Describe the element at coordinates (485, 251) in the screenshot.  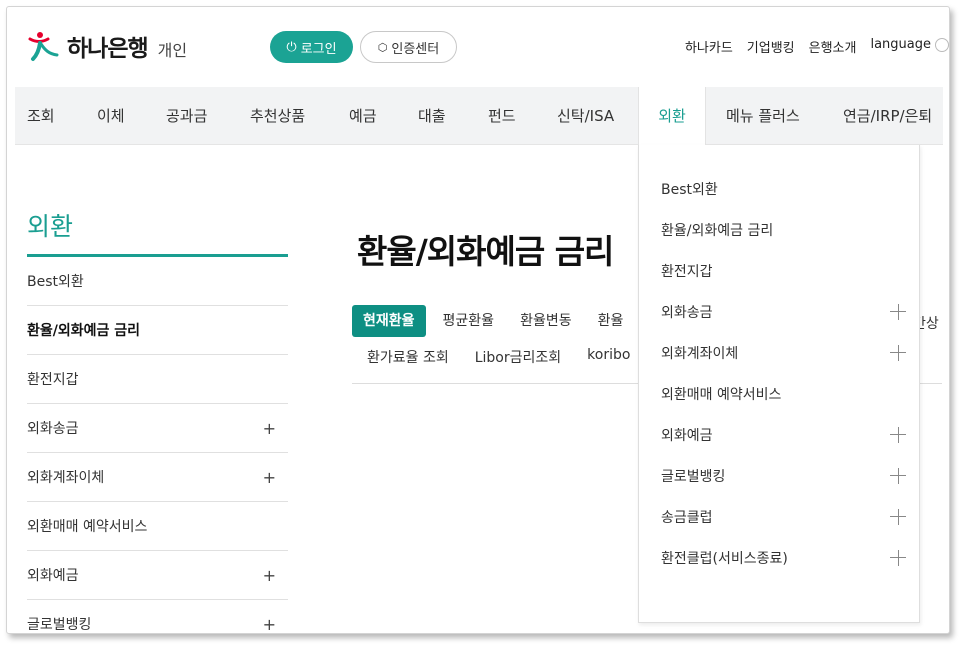
I see `page-title: 환율/외화예금 금리` at that location.